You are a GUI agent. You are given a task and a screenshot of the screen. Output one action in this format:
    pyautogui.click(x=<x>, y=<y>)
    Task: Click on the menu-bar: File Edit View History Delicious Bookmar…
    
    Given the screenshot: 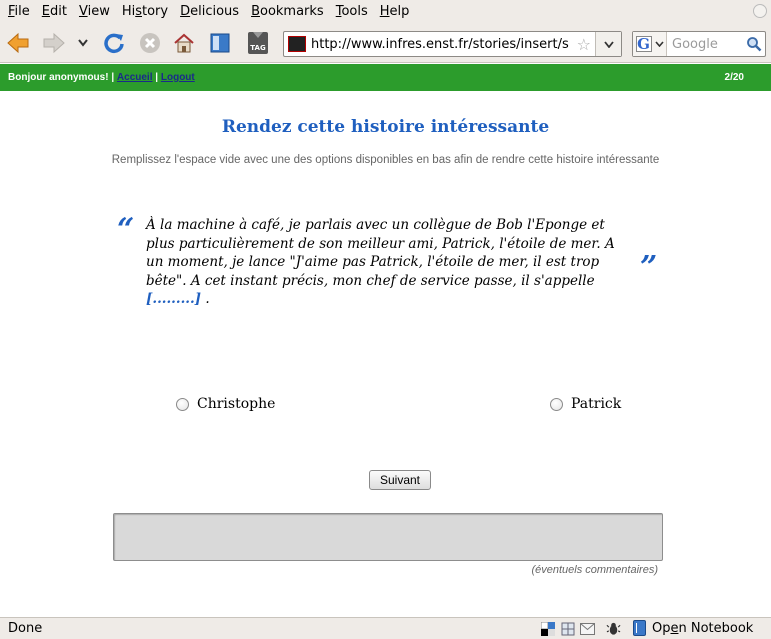 What is the action you would take?
    pyautogui.click(x=385, y=11)
    